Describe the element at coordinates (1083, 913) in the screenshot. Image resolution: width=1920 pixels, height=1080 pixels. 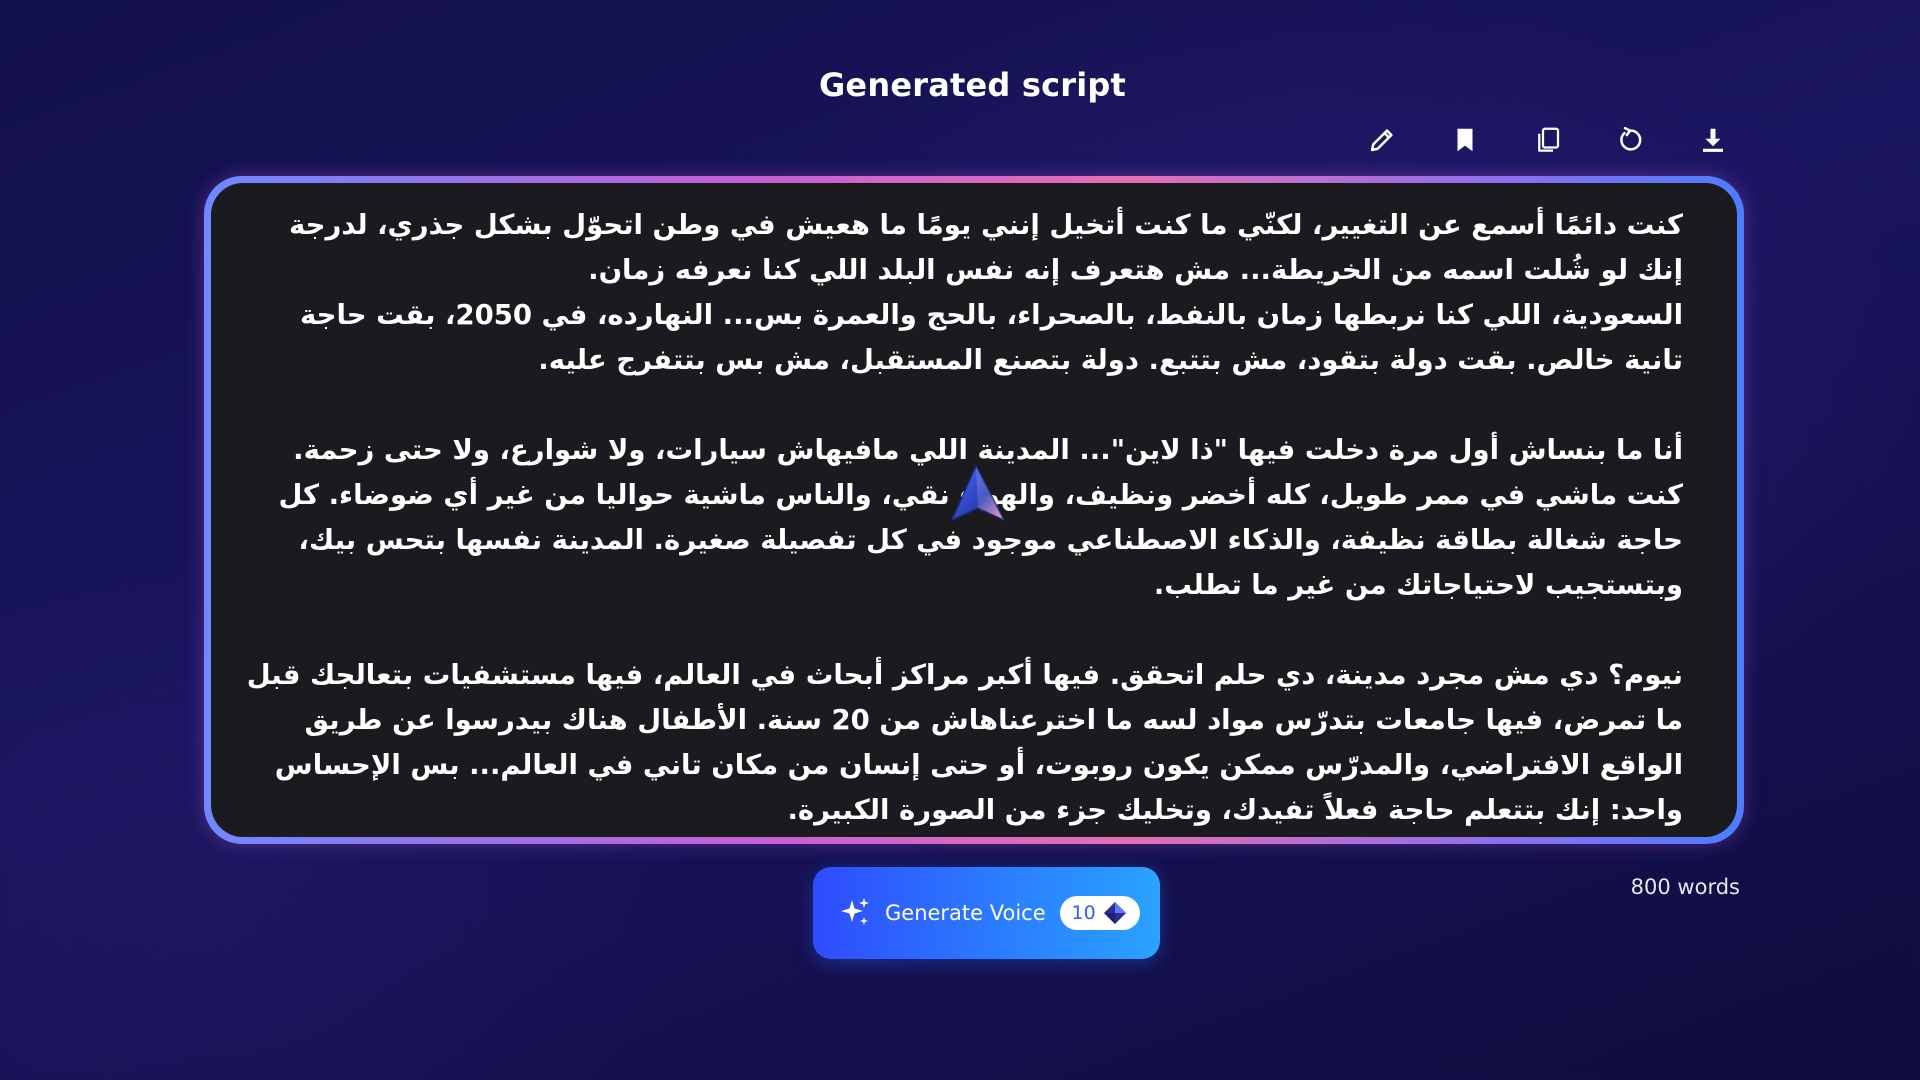
I see `credit-count: 10` at that location.